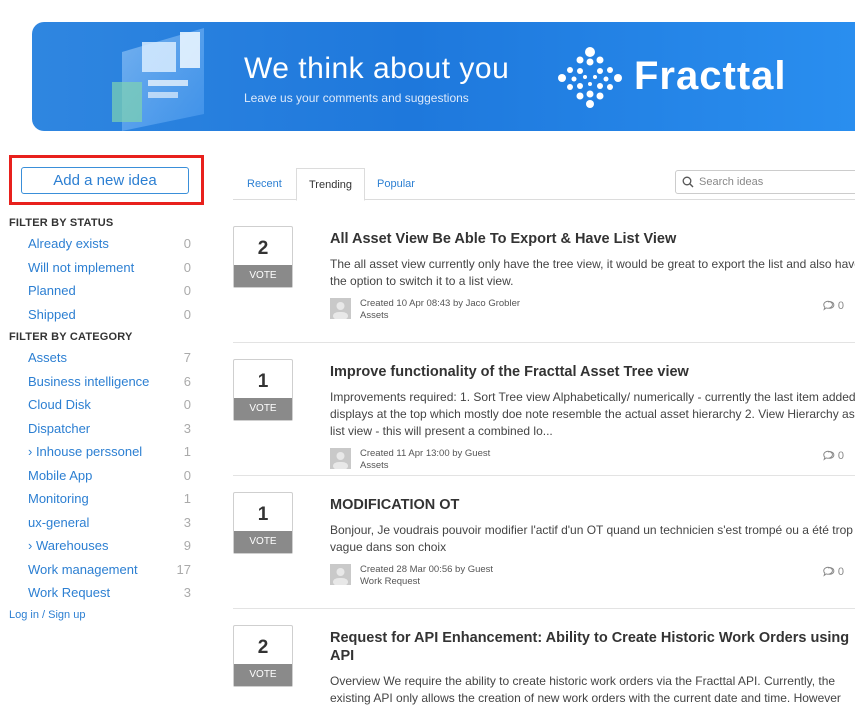 The width and height of the screenshot is (855, 722). I want to click on add-new-idea-button: Add a new idea, so click(105, 180).